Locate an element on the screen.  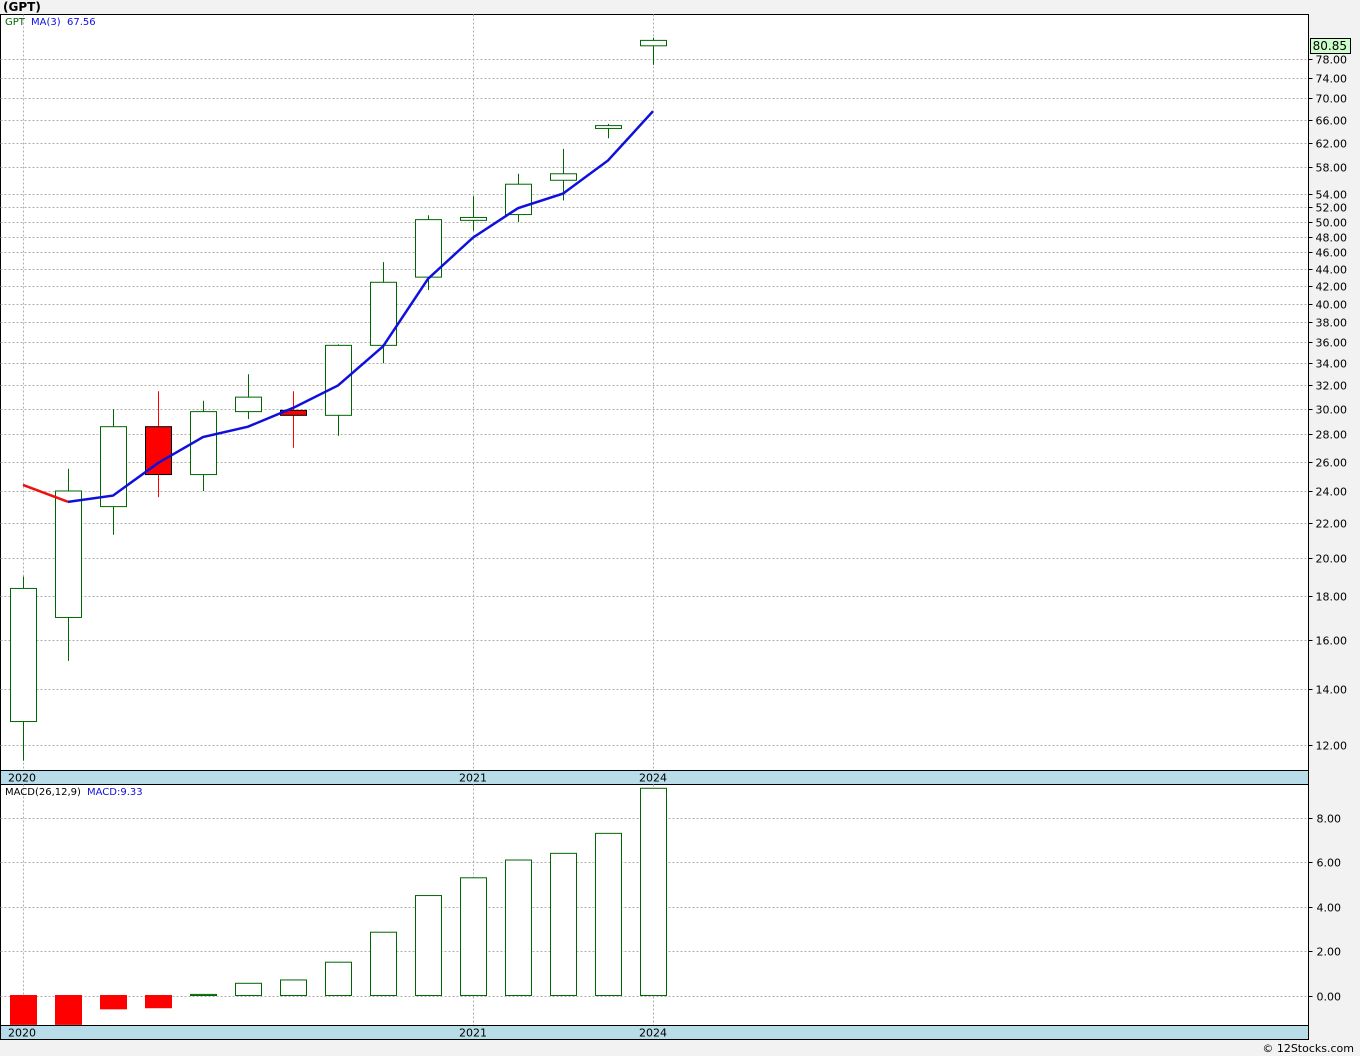
price-y-tick-label: 28.00 is located at coordinates (1332, 435).